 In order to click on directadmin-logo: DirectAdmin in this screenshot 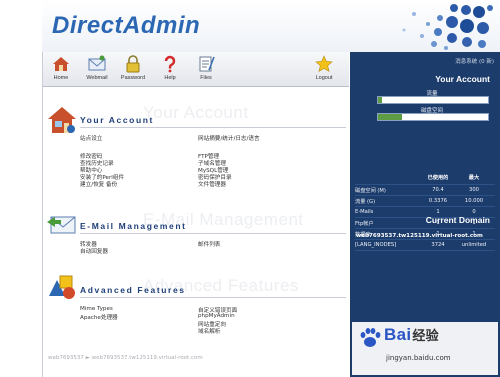, I will do `click(126, 26)`.